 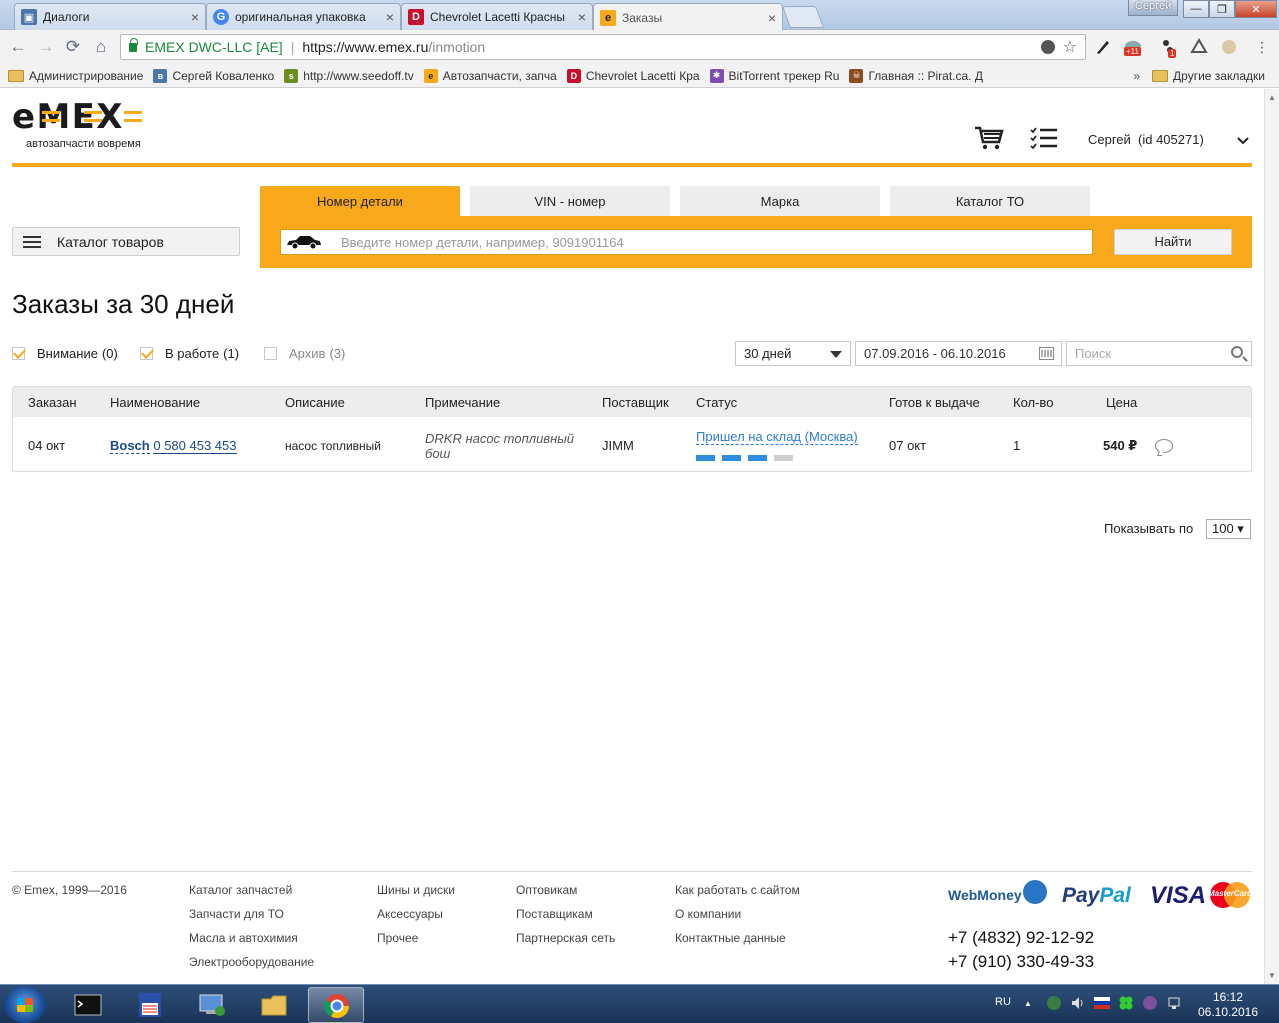 What do you see at coordinates (1136, 76) in the screenshot?
I see `more-bookmarks-chevron: »` at bounding box center [1136, 76].